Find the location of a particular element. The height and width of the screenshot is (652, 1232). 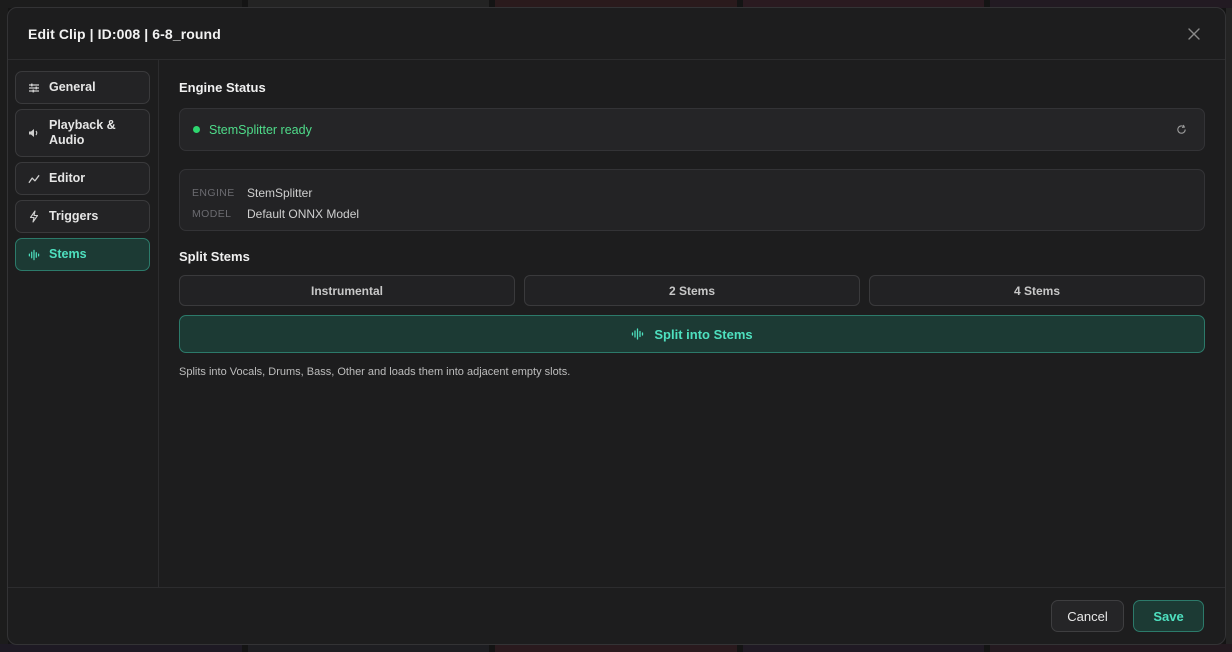

sidebar-item-label: Playback & Audio is located at coordinates (82, 132).